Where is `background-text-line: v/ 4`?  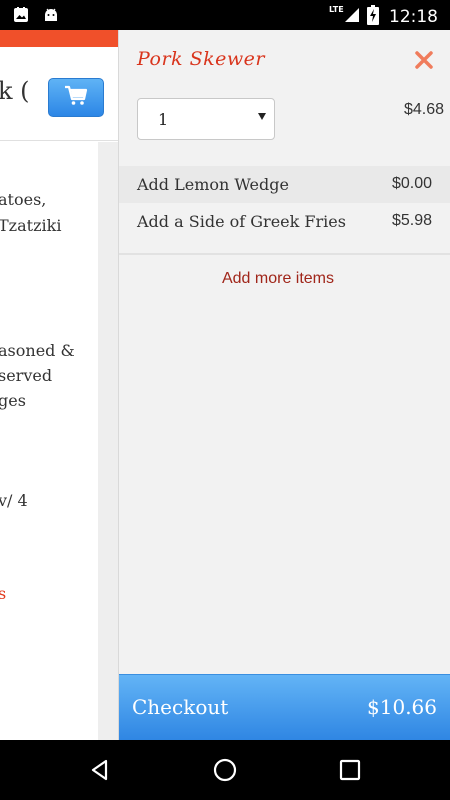 background-text-line: v/ 4 is located at coordinates (14, 500).